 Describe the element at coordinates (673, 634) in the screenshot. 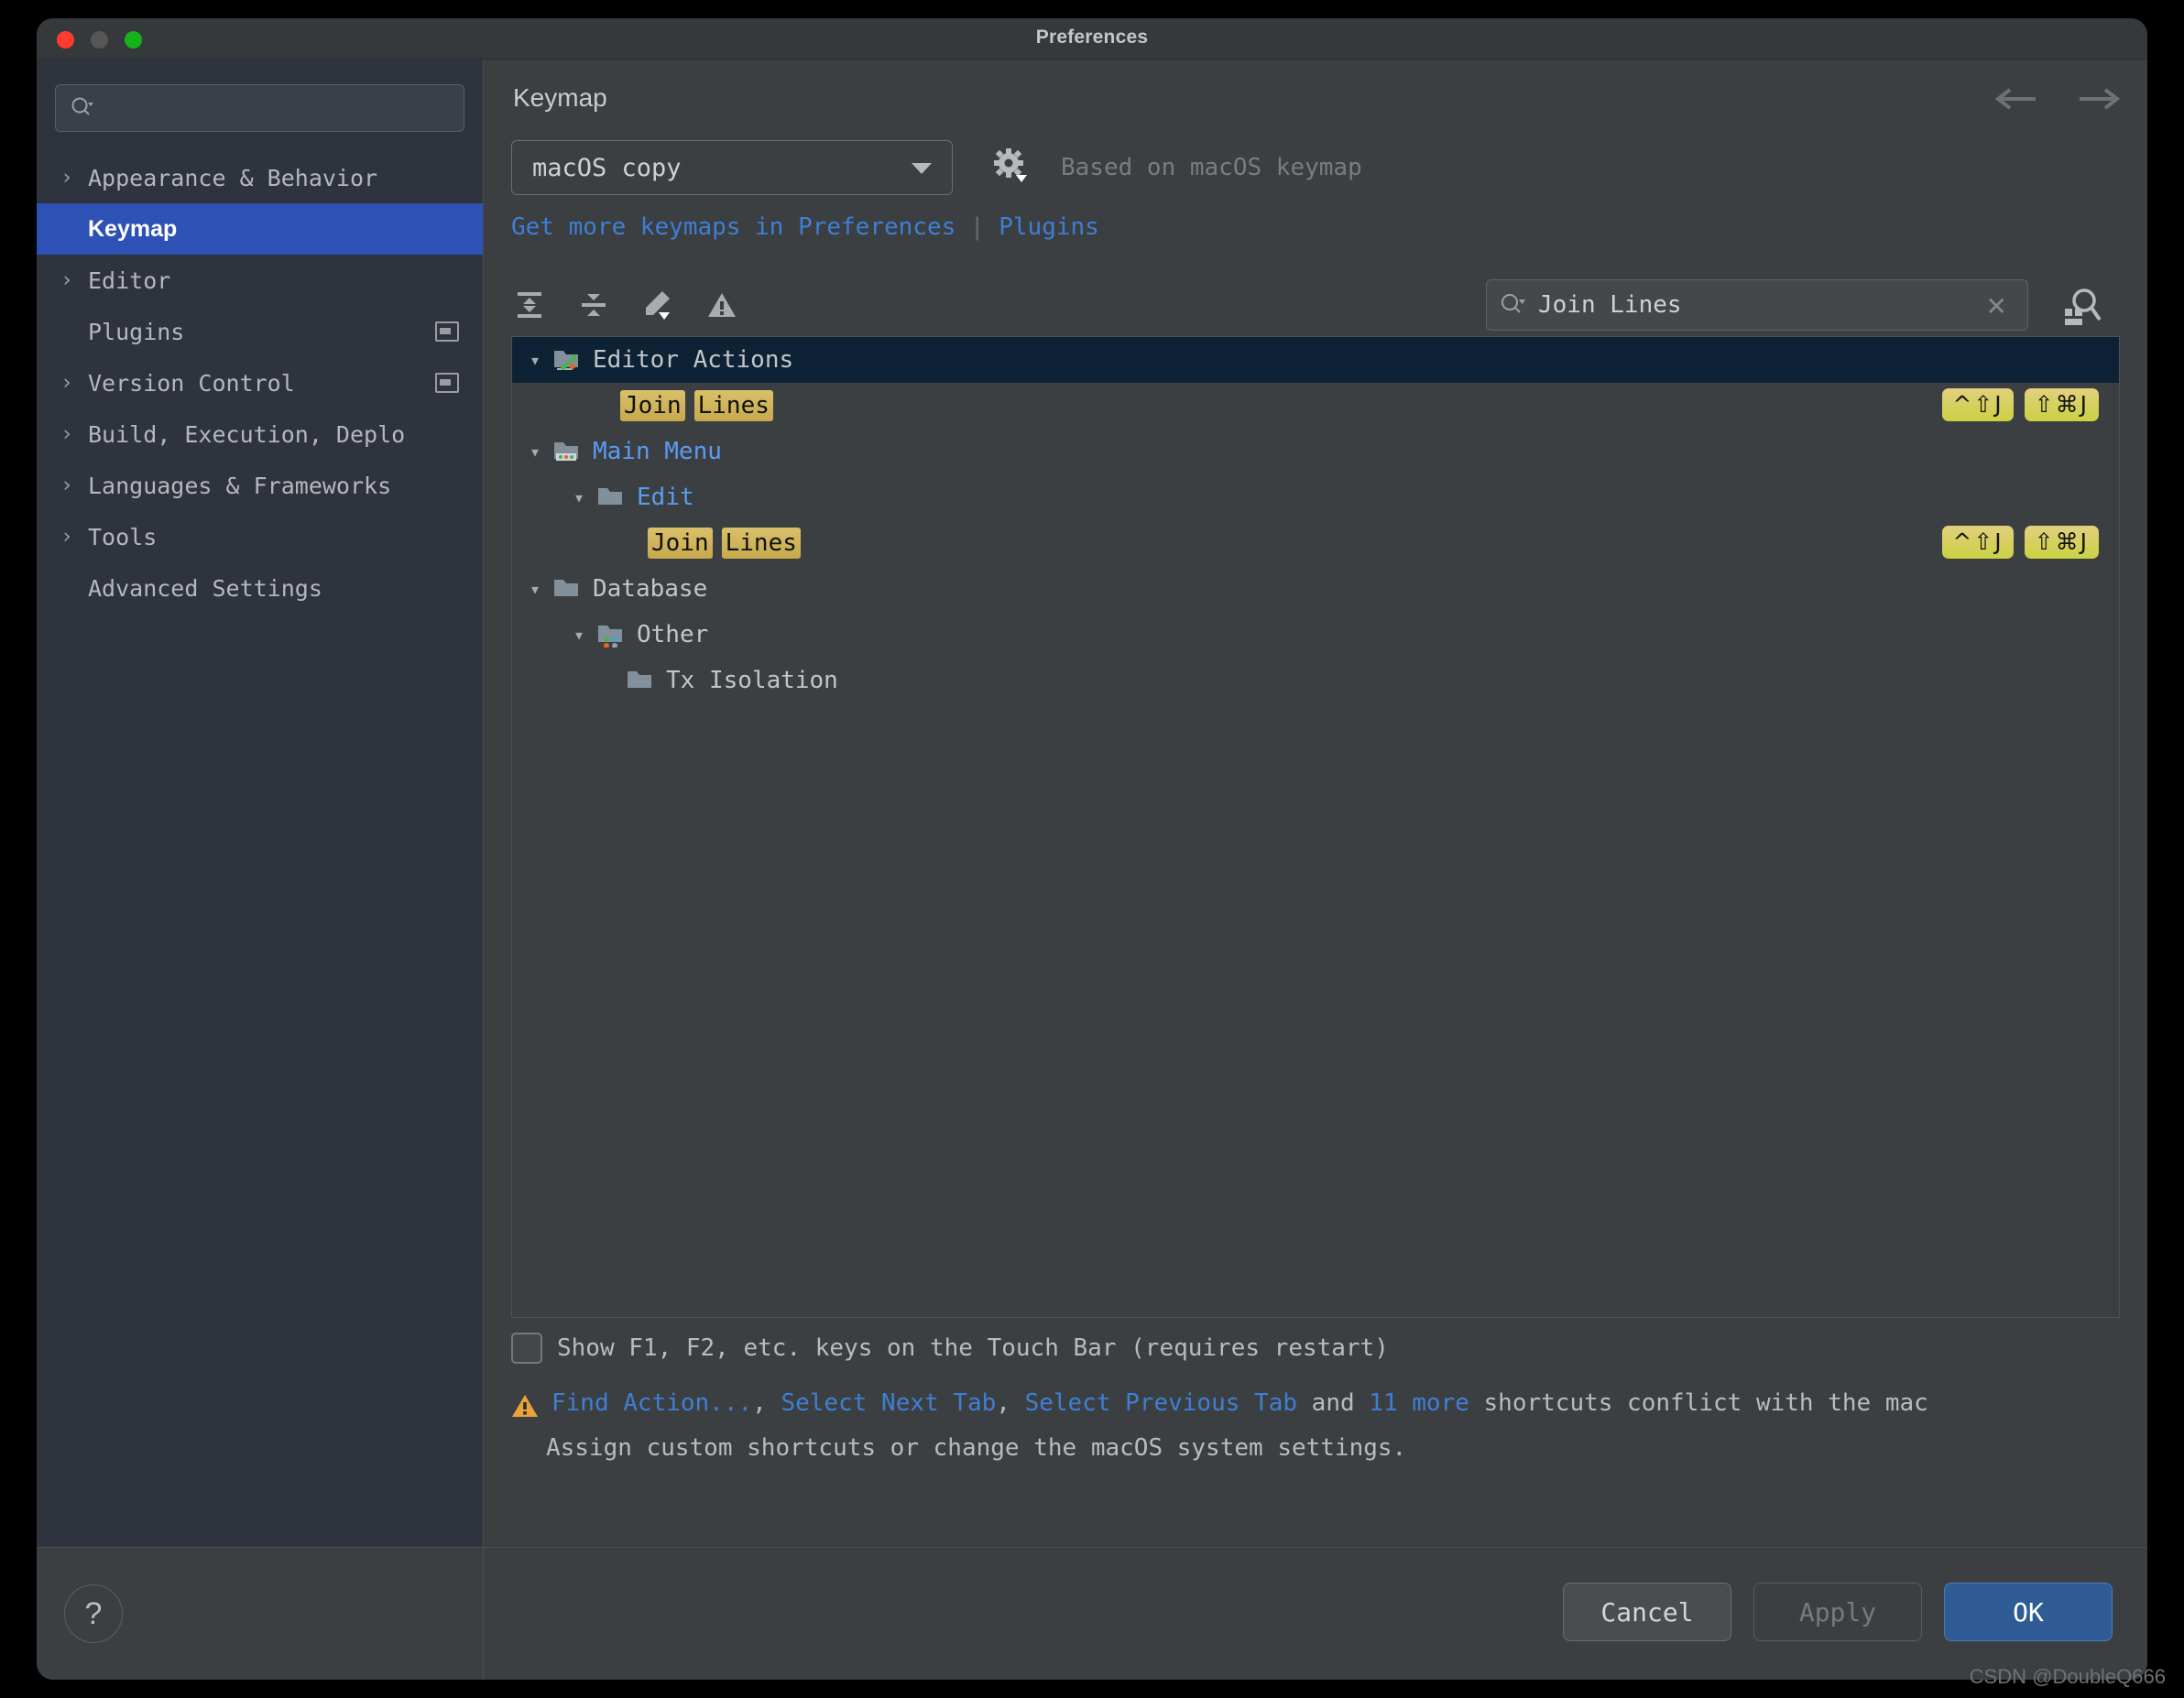

I see `tree-row-label: Other` at that location.